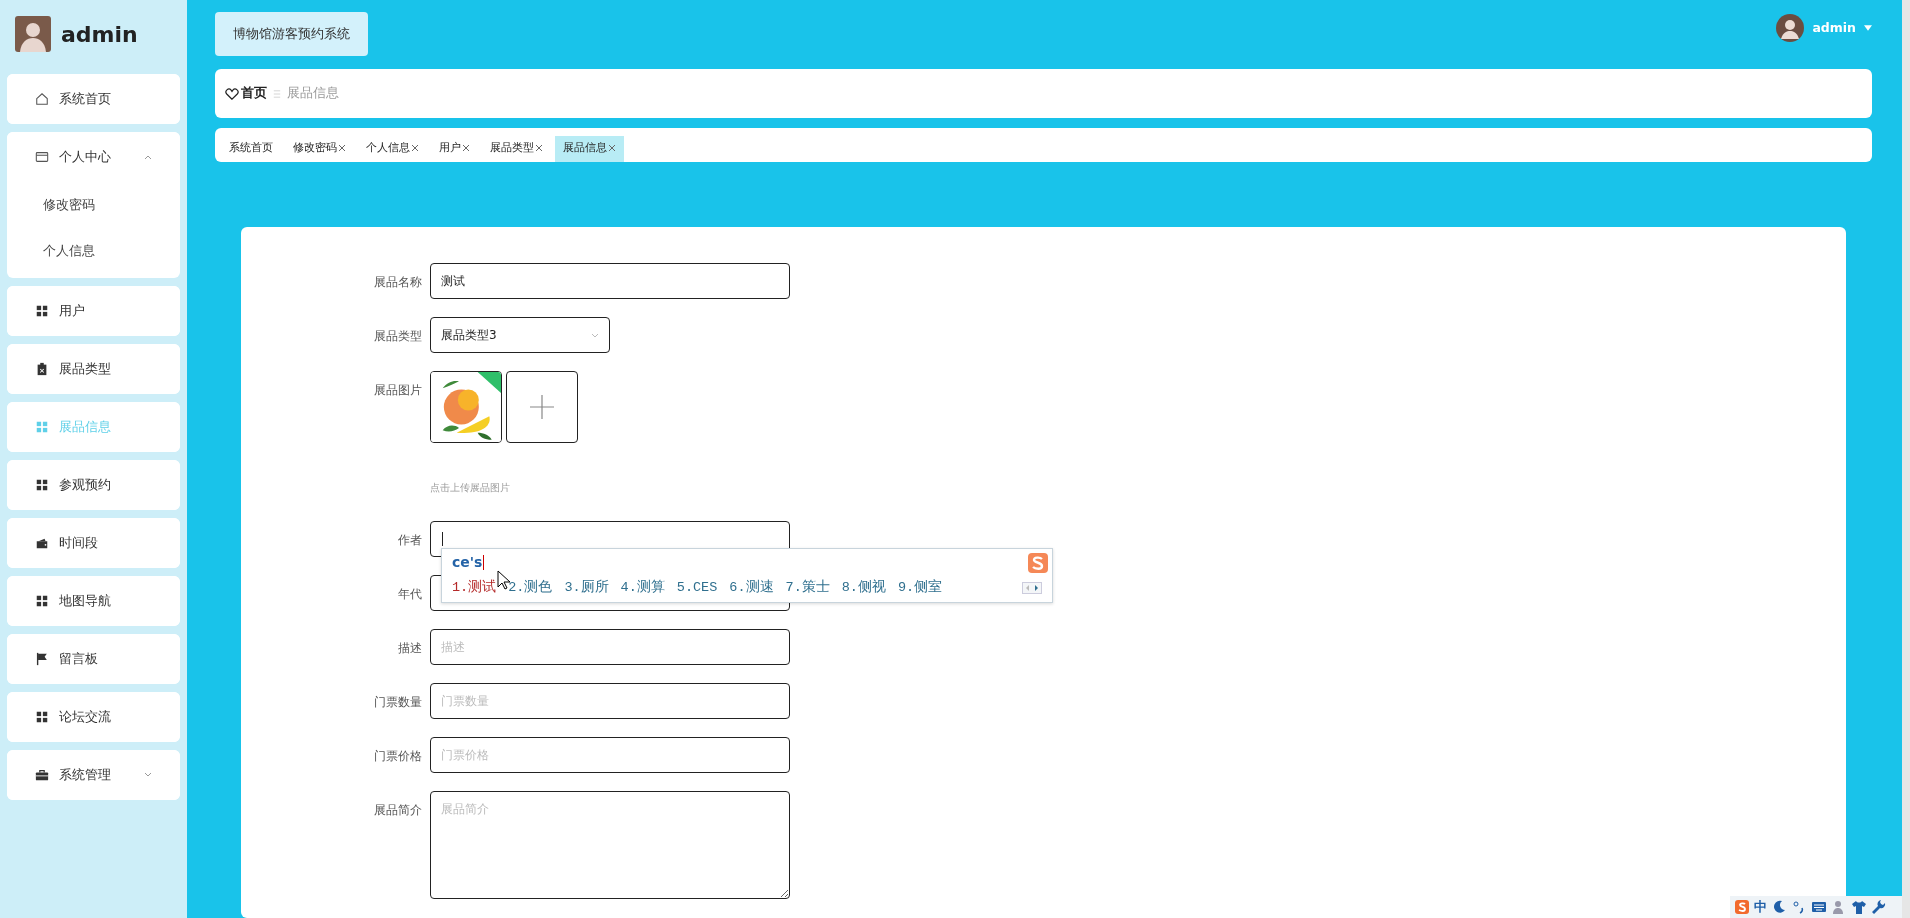 Image resolution: width=1910 pixels, height=918 pixels. I want to click on field-label: 展品图片, so click(397, 390).